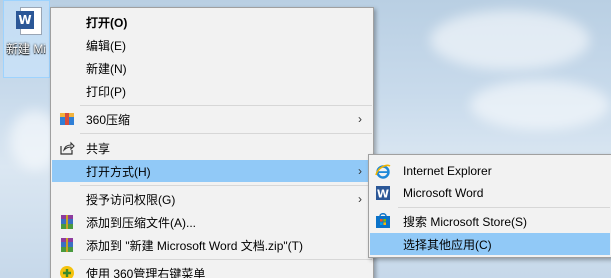 Image resolution: width=611 pixels, height=278 pixels. I want to click on 360-manage-icon, so click(67, 271).